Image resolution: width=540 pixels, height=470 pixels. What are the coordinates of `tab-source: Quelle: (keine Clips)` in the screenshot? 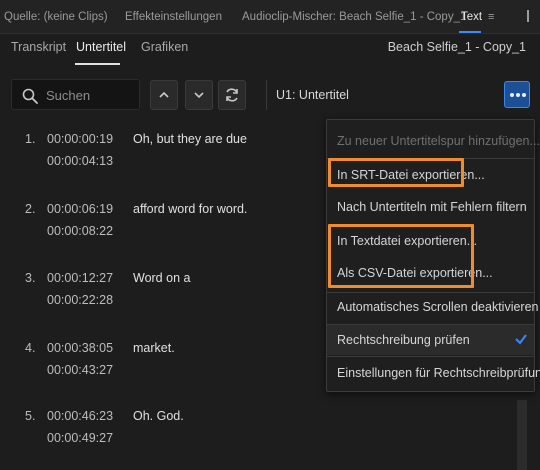 It's located at (56, 17).